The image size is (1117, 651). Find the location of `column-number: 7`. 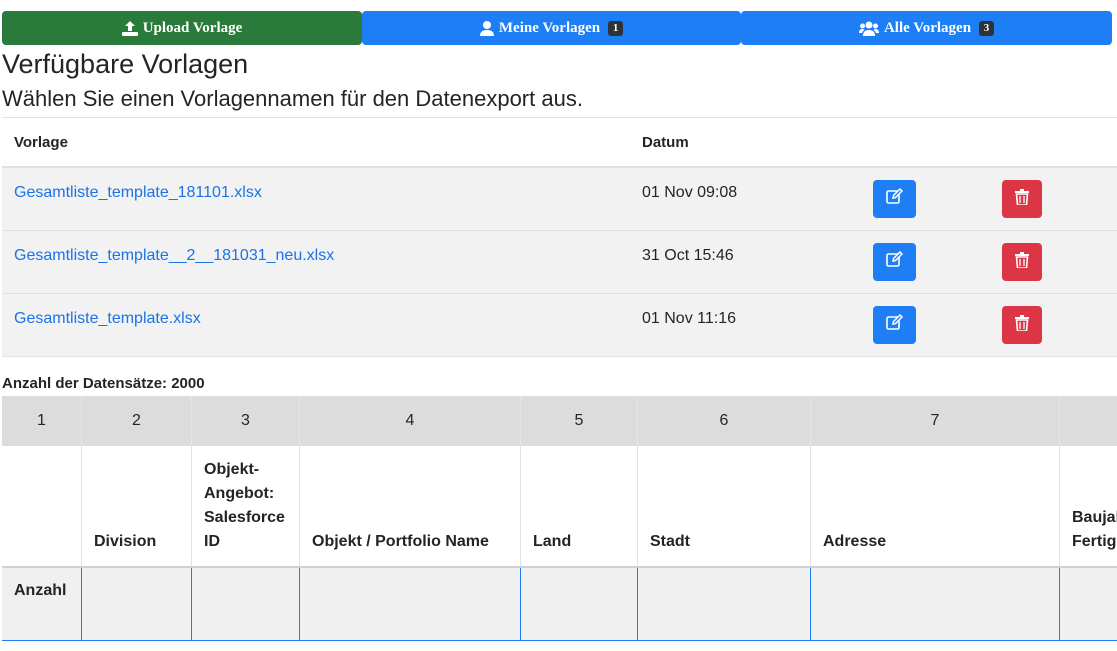

column-number: 7 is located at coordinates (935, 421).